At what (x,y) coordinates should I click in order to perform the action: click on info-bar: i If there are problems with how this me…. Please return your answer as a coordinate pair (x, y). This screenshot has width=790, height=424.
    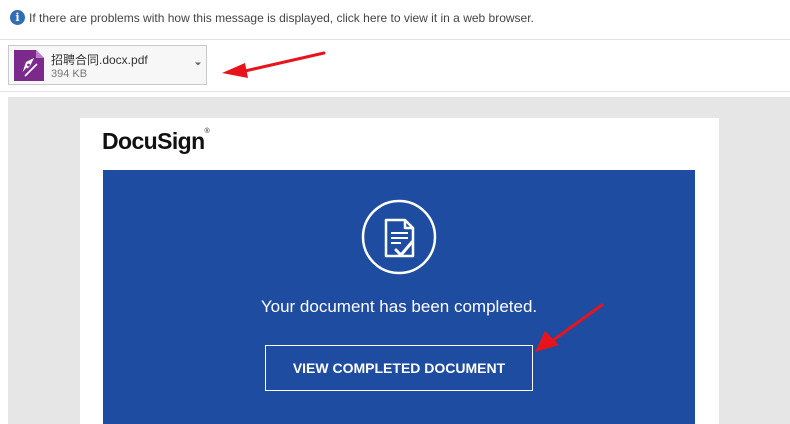
    Looking at the image, I should click on (395, 20).